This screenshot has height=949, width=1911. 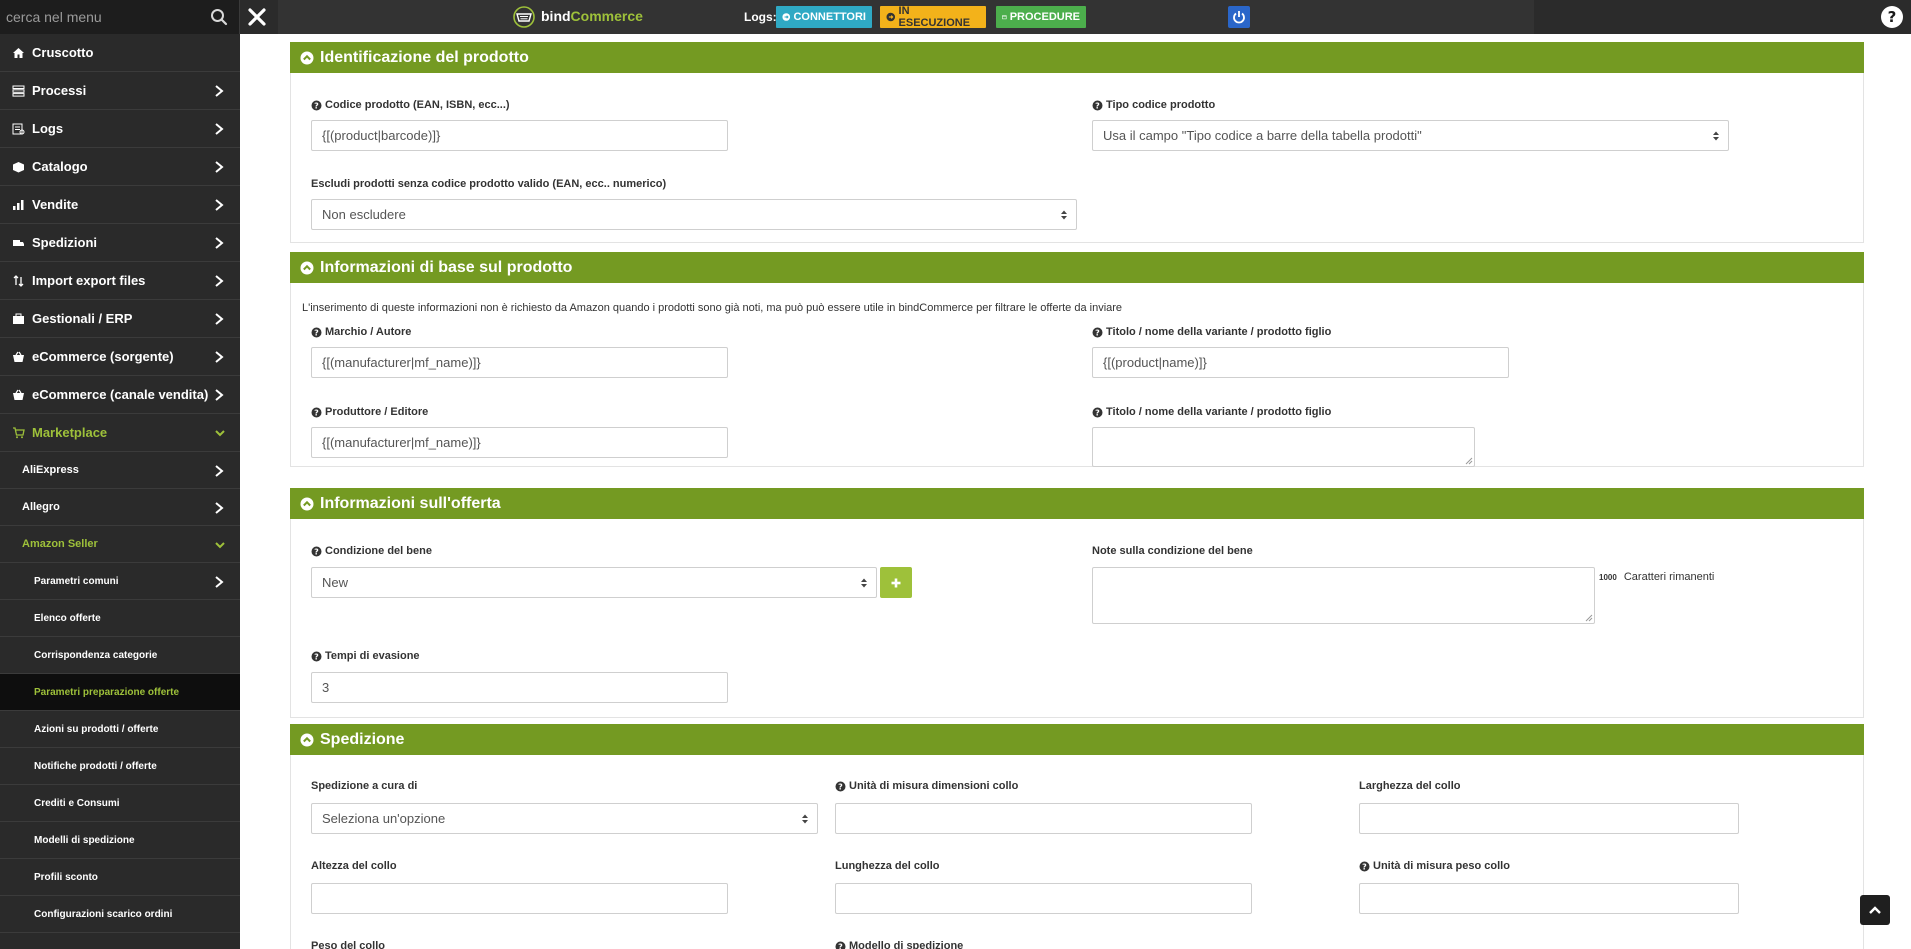 I want to click on spedizione-cura-label: Spedizione a cura di, so click(x=364, y=786).